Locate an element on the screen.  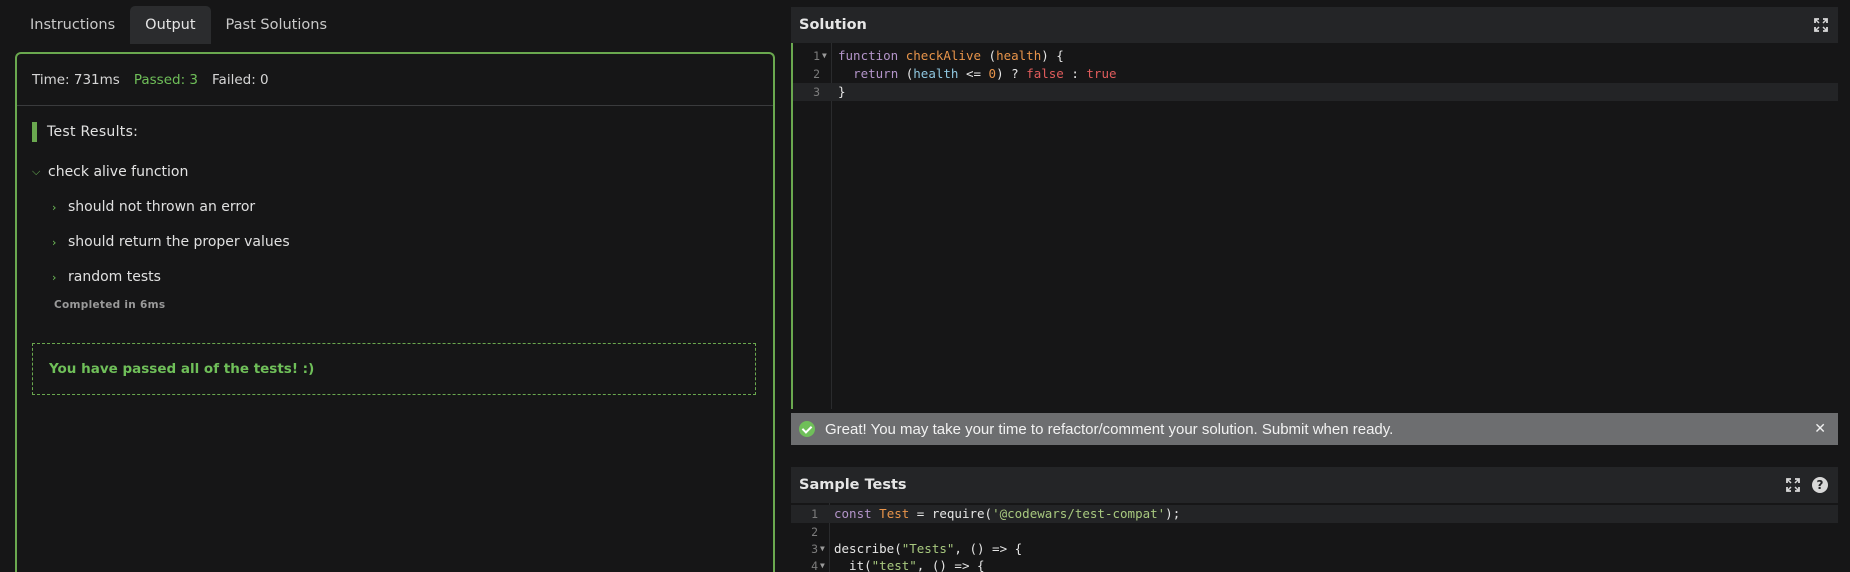
completed-time: Completed in 6ms is located at coordinates (110, 305).